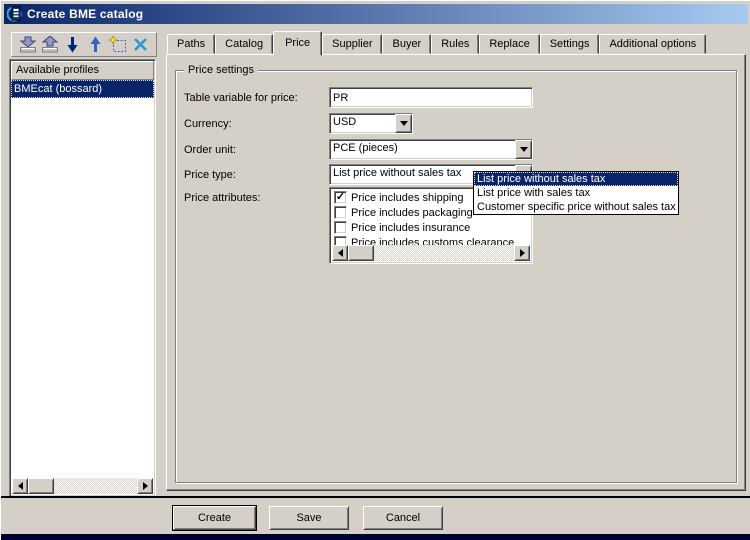  What do you see at coordinates (210, 175) in the screenshot?
I see `price-type-label: Price type:` at bounding box center [210, 175].